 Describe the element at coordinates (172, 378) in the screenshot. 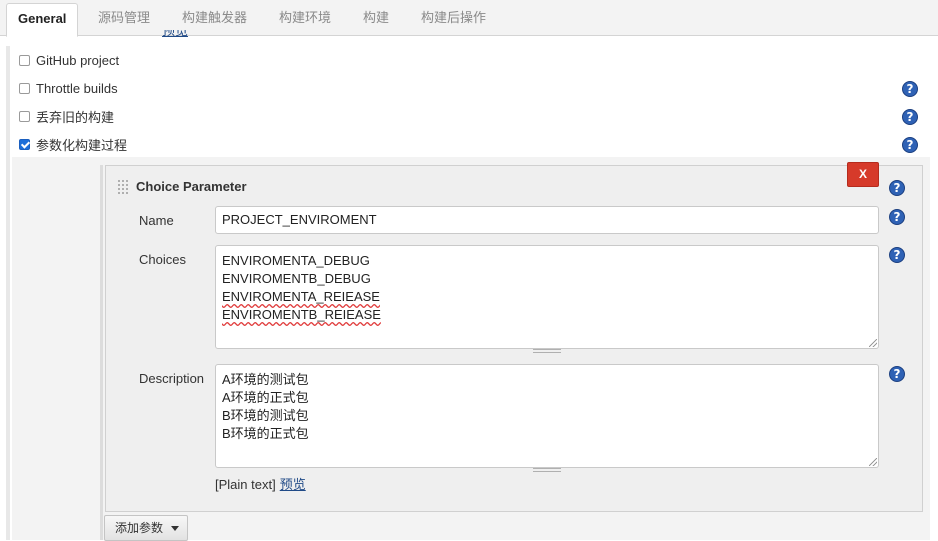

I see `description-label: Description` at that location.